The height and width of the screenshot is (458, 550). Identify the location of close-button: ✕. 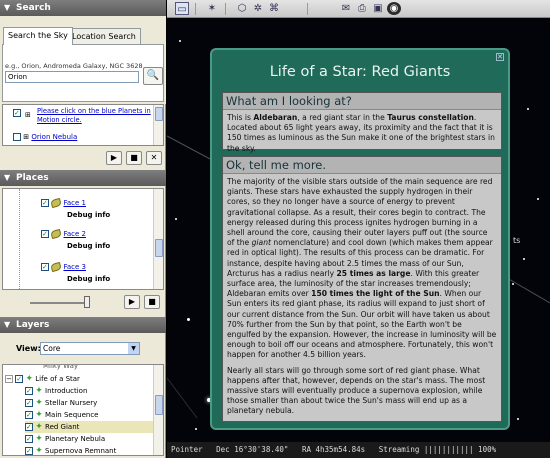
(154, 158).